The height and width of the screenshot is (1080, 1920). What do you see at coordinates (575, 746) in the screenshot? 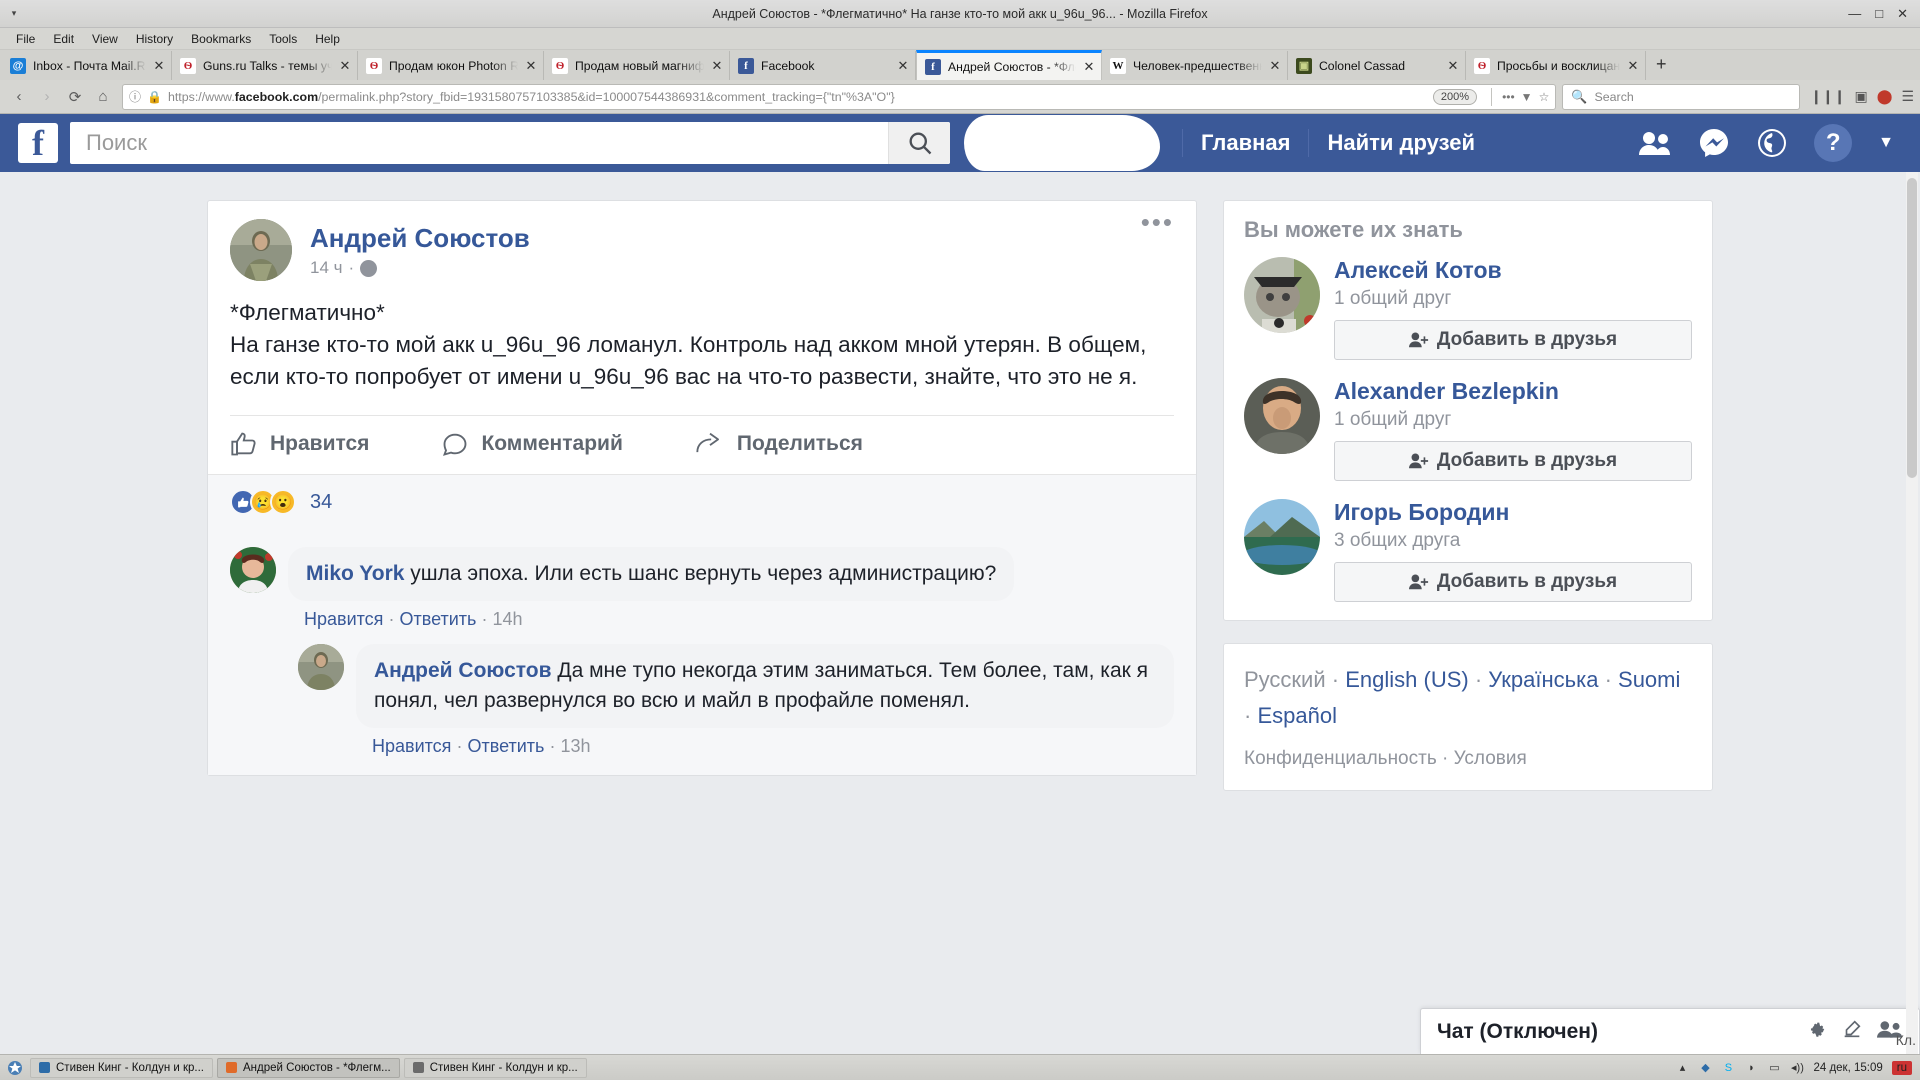
I see `comment-time: 13h` at bounding box center [575, 746].